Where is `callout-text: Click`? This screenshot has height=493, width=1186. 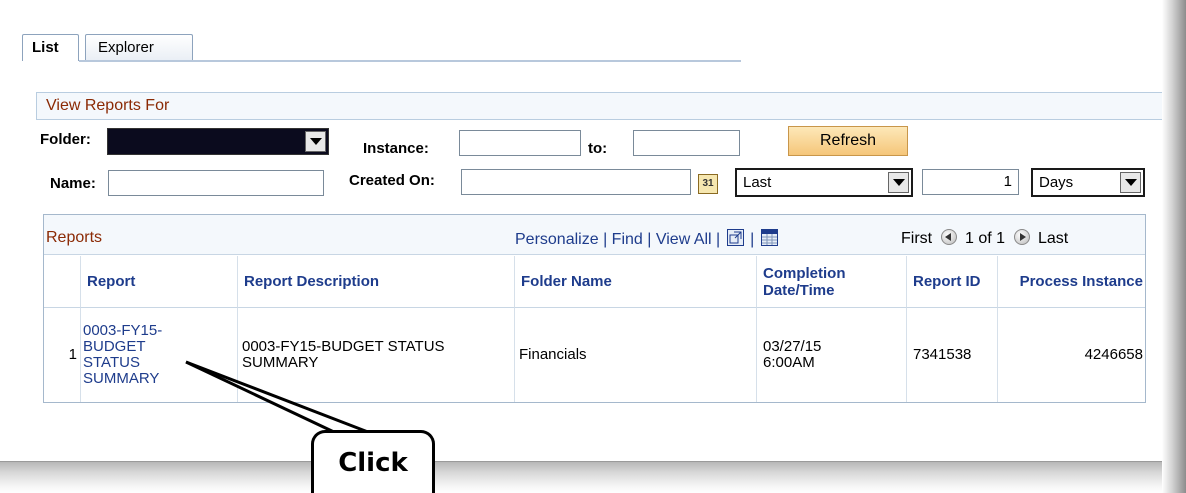 callout-text: Click is located at coordinates (373, 463).